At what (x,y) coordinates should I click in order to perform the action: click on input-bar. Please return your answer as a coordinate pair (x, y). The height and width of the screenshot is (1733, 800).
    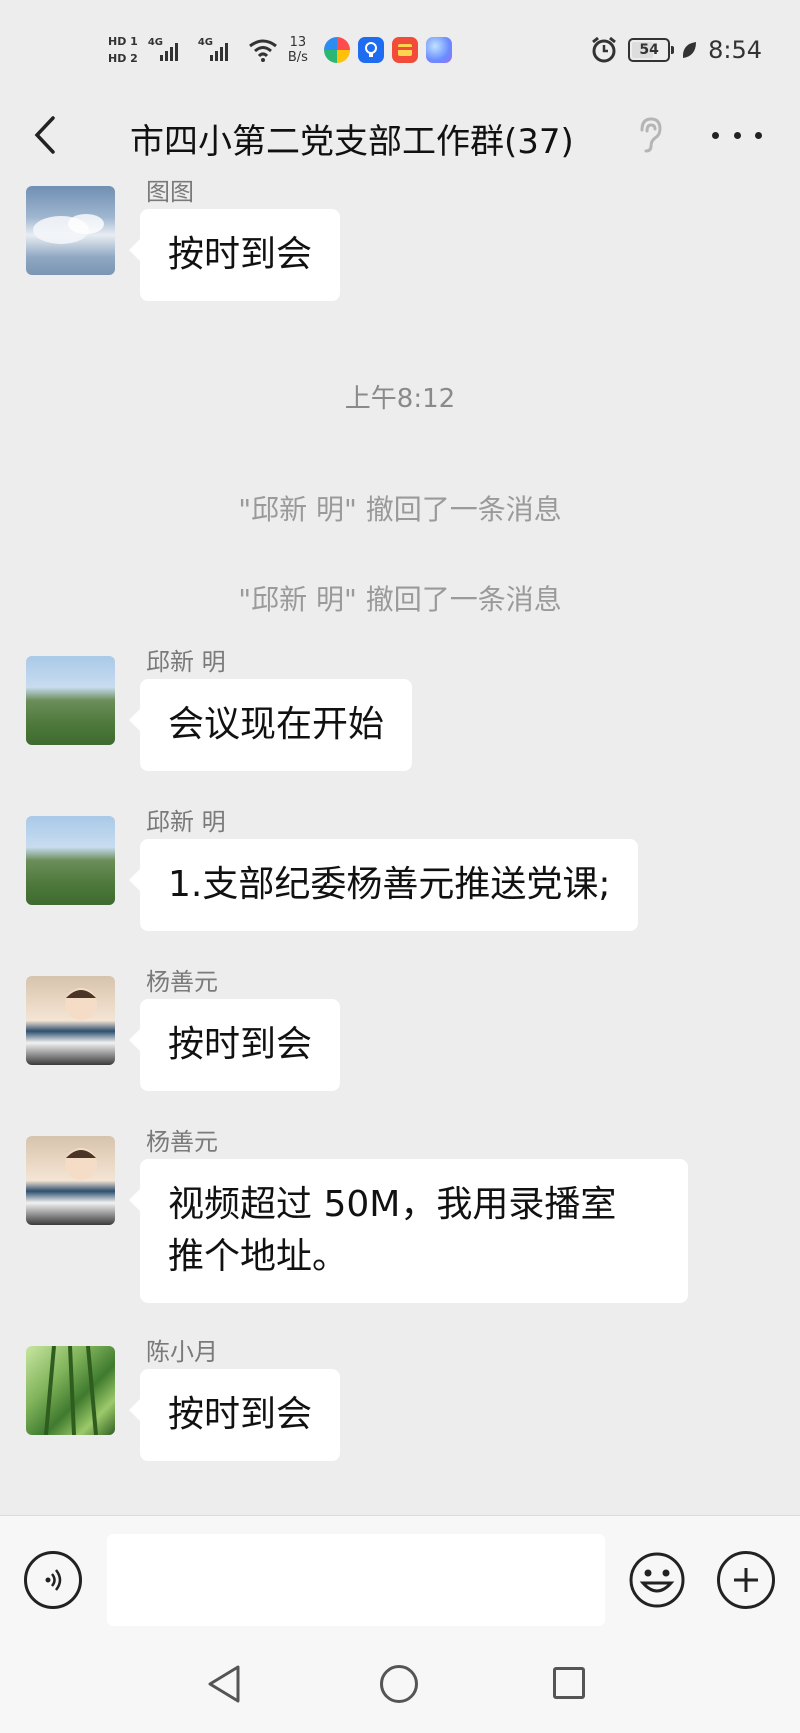
    Looking at the image, I should click on (400, 1579).